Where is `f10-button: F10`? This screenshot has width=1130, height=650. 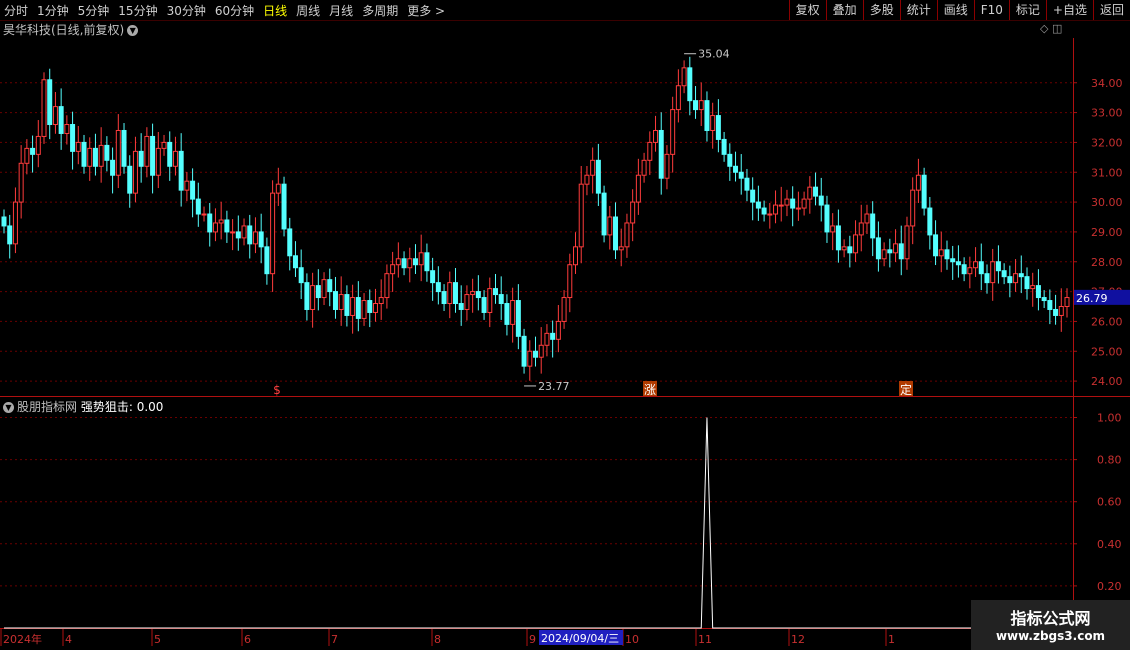
f10-button: F10 is located at coordinates (991, 10).